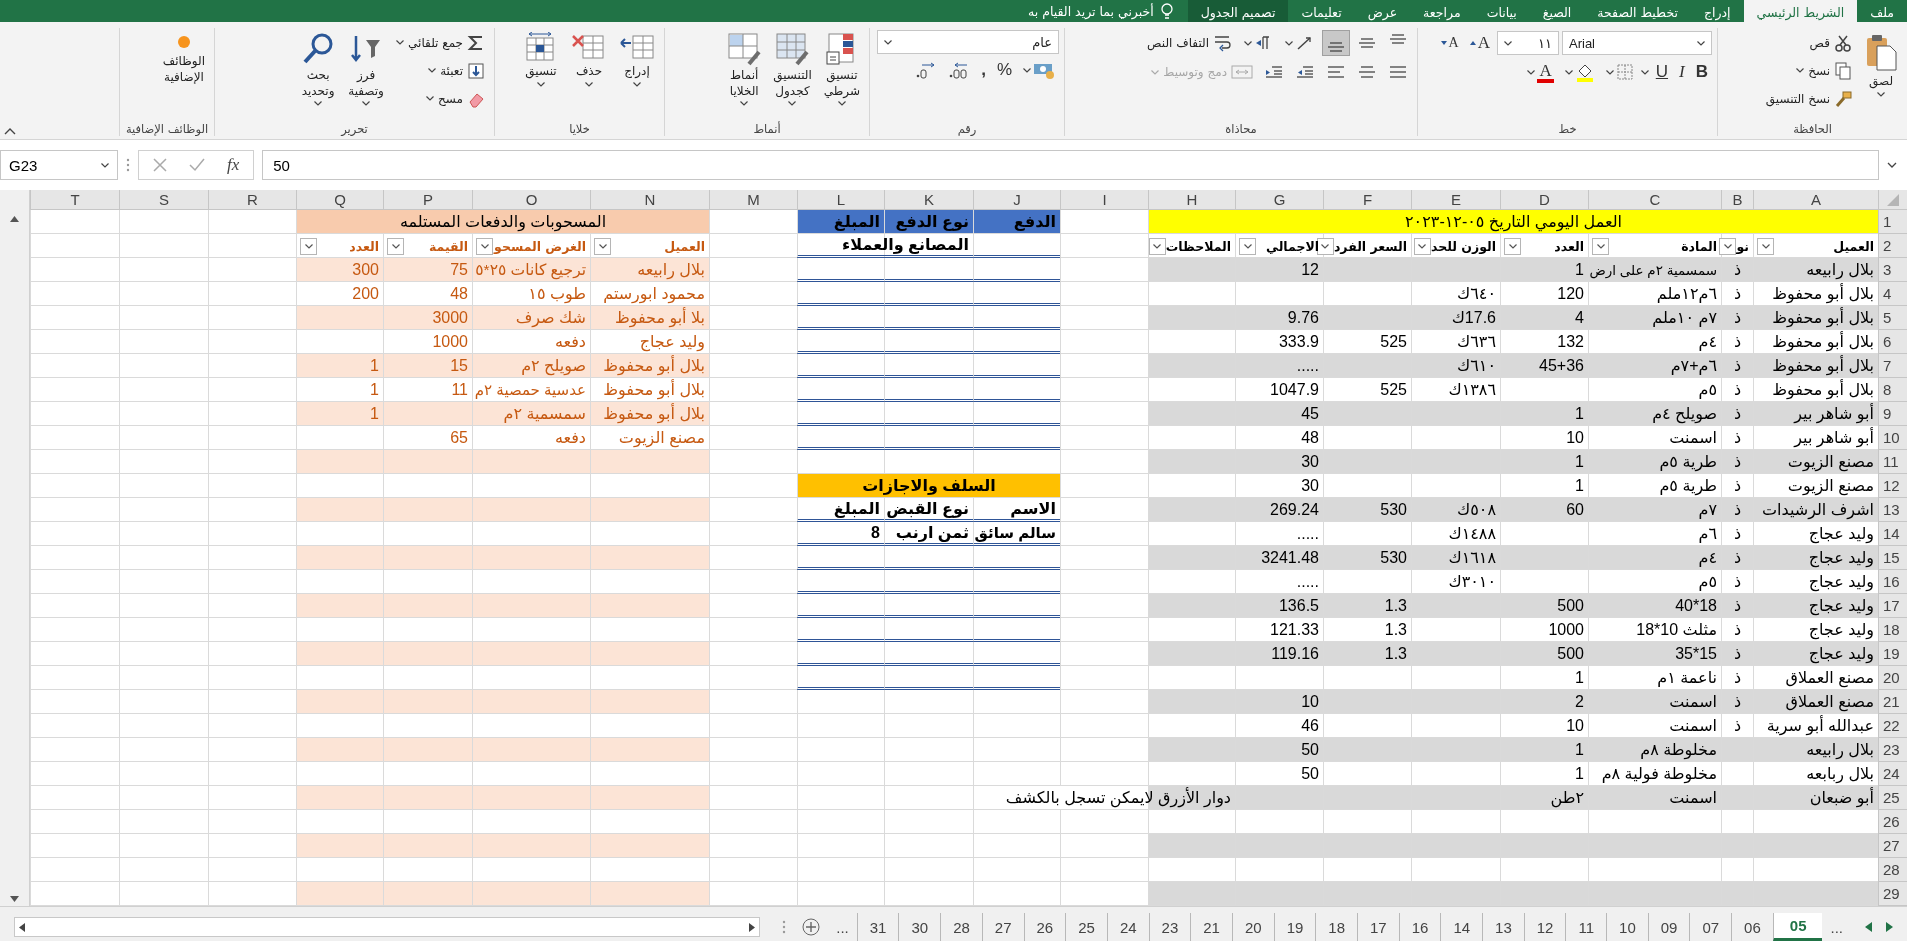 The height and width of the screenshot is (942, 1907). Describe the element at coordinates (1892, 558) in the screenshot. I see `row-number: 15` at that location.